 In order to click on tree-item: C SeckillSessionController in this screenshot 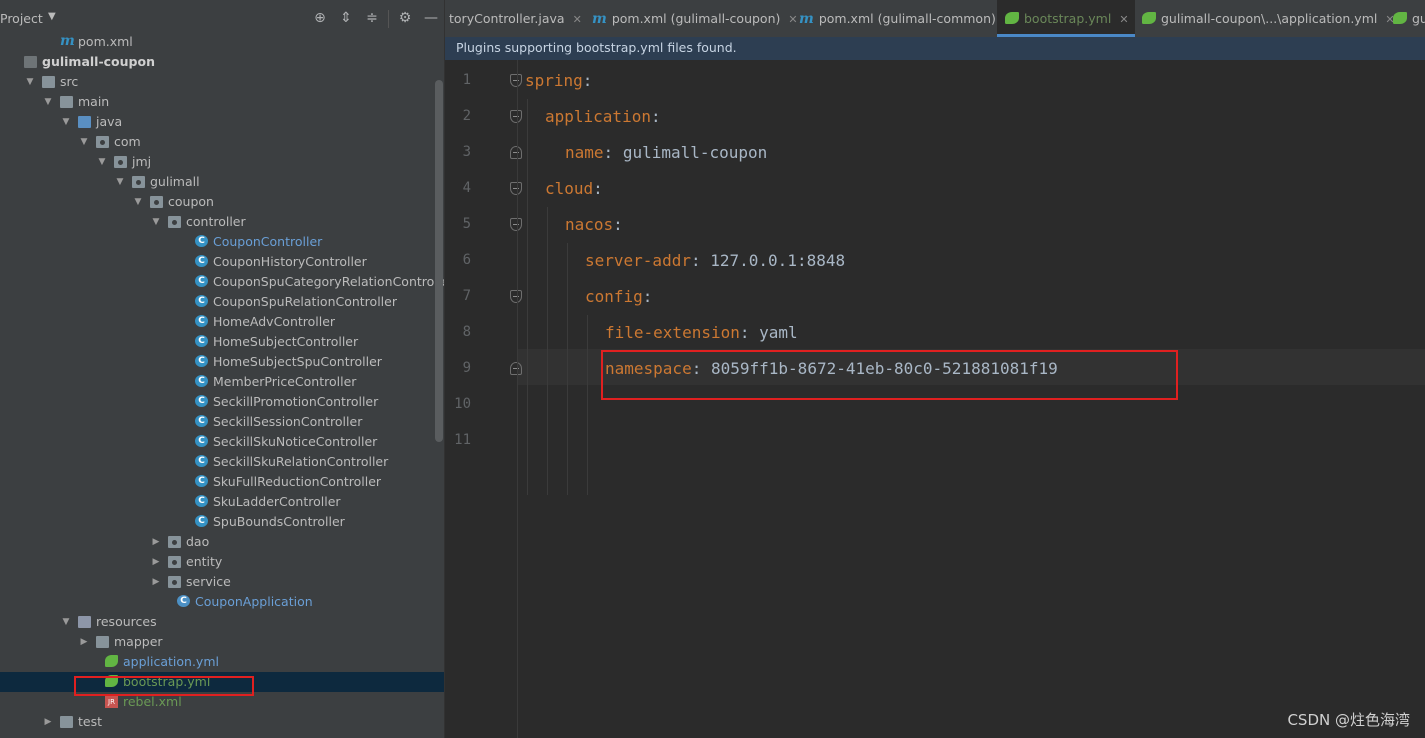, I will do `click(222, 422)`.